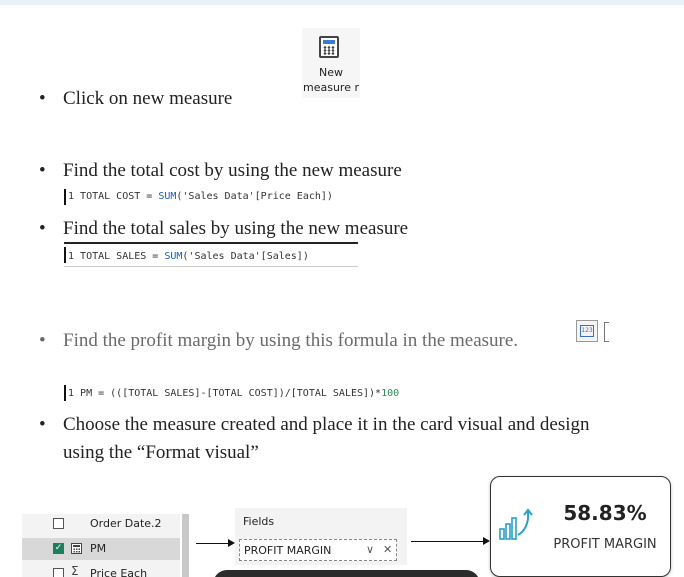  Describe the element at coordinates (76, 548) in the screenshot. I see `calculator-small-icon` at that location.